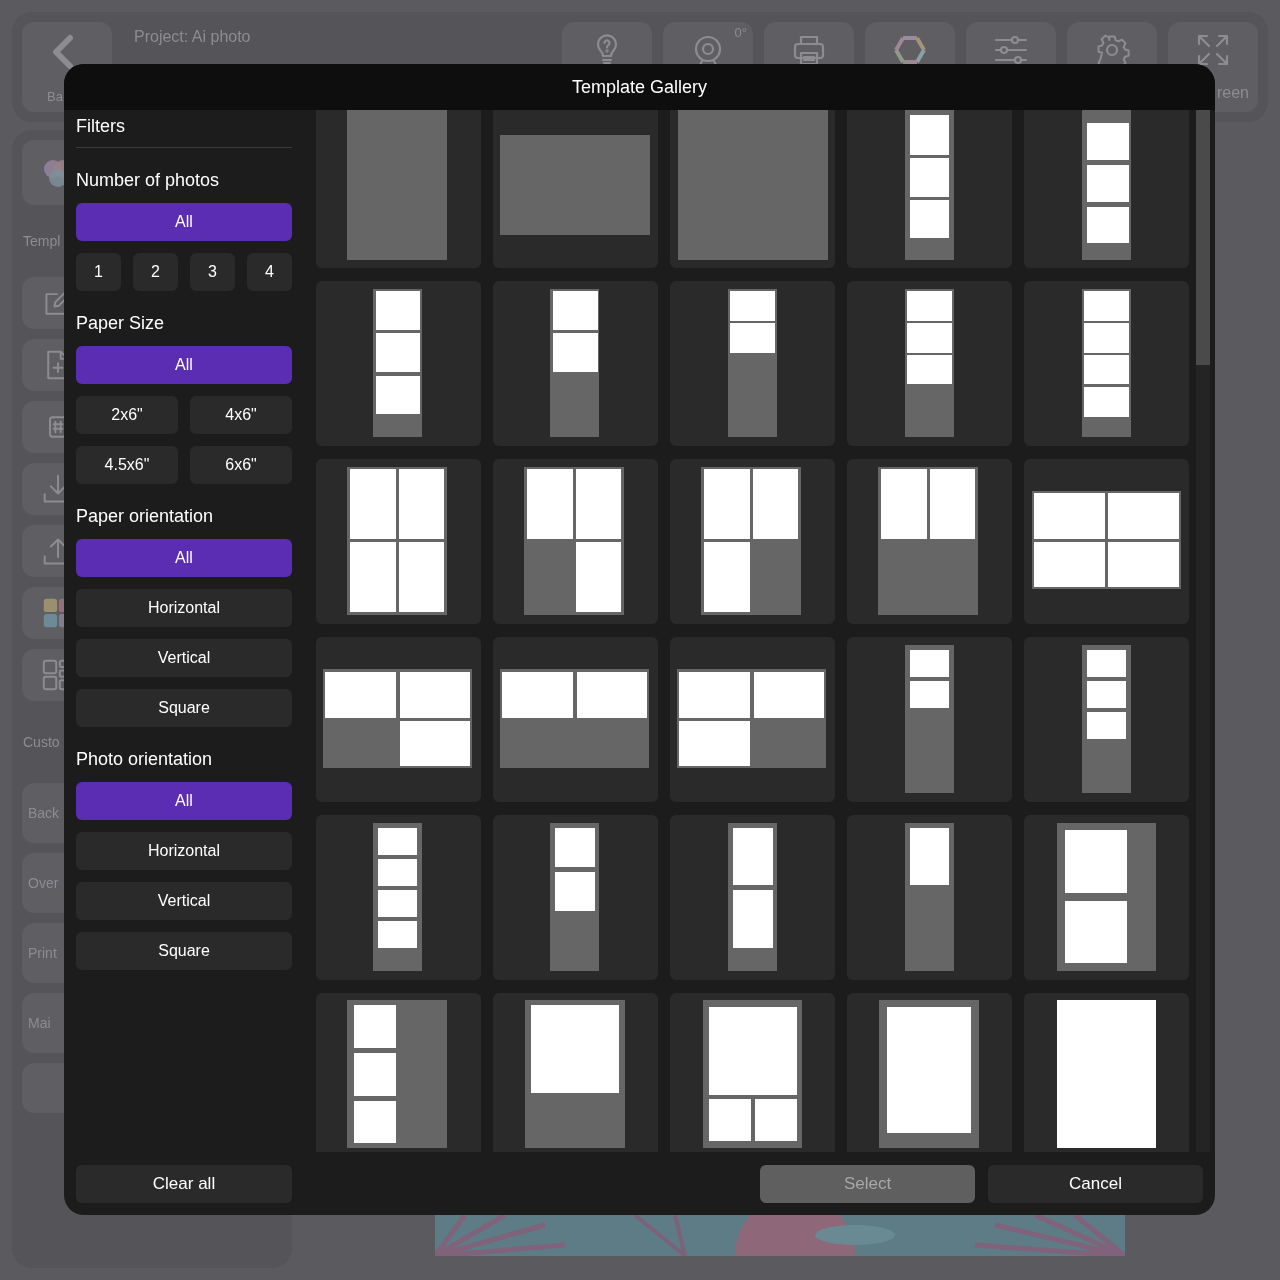  I want to click on filter-heading: Paper Size, so click(120, 323).